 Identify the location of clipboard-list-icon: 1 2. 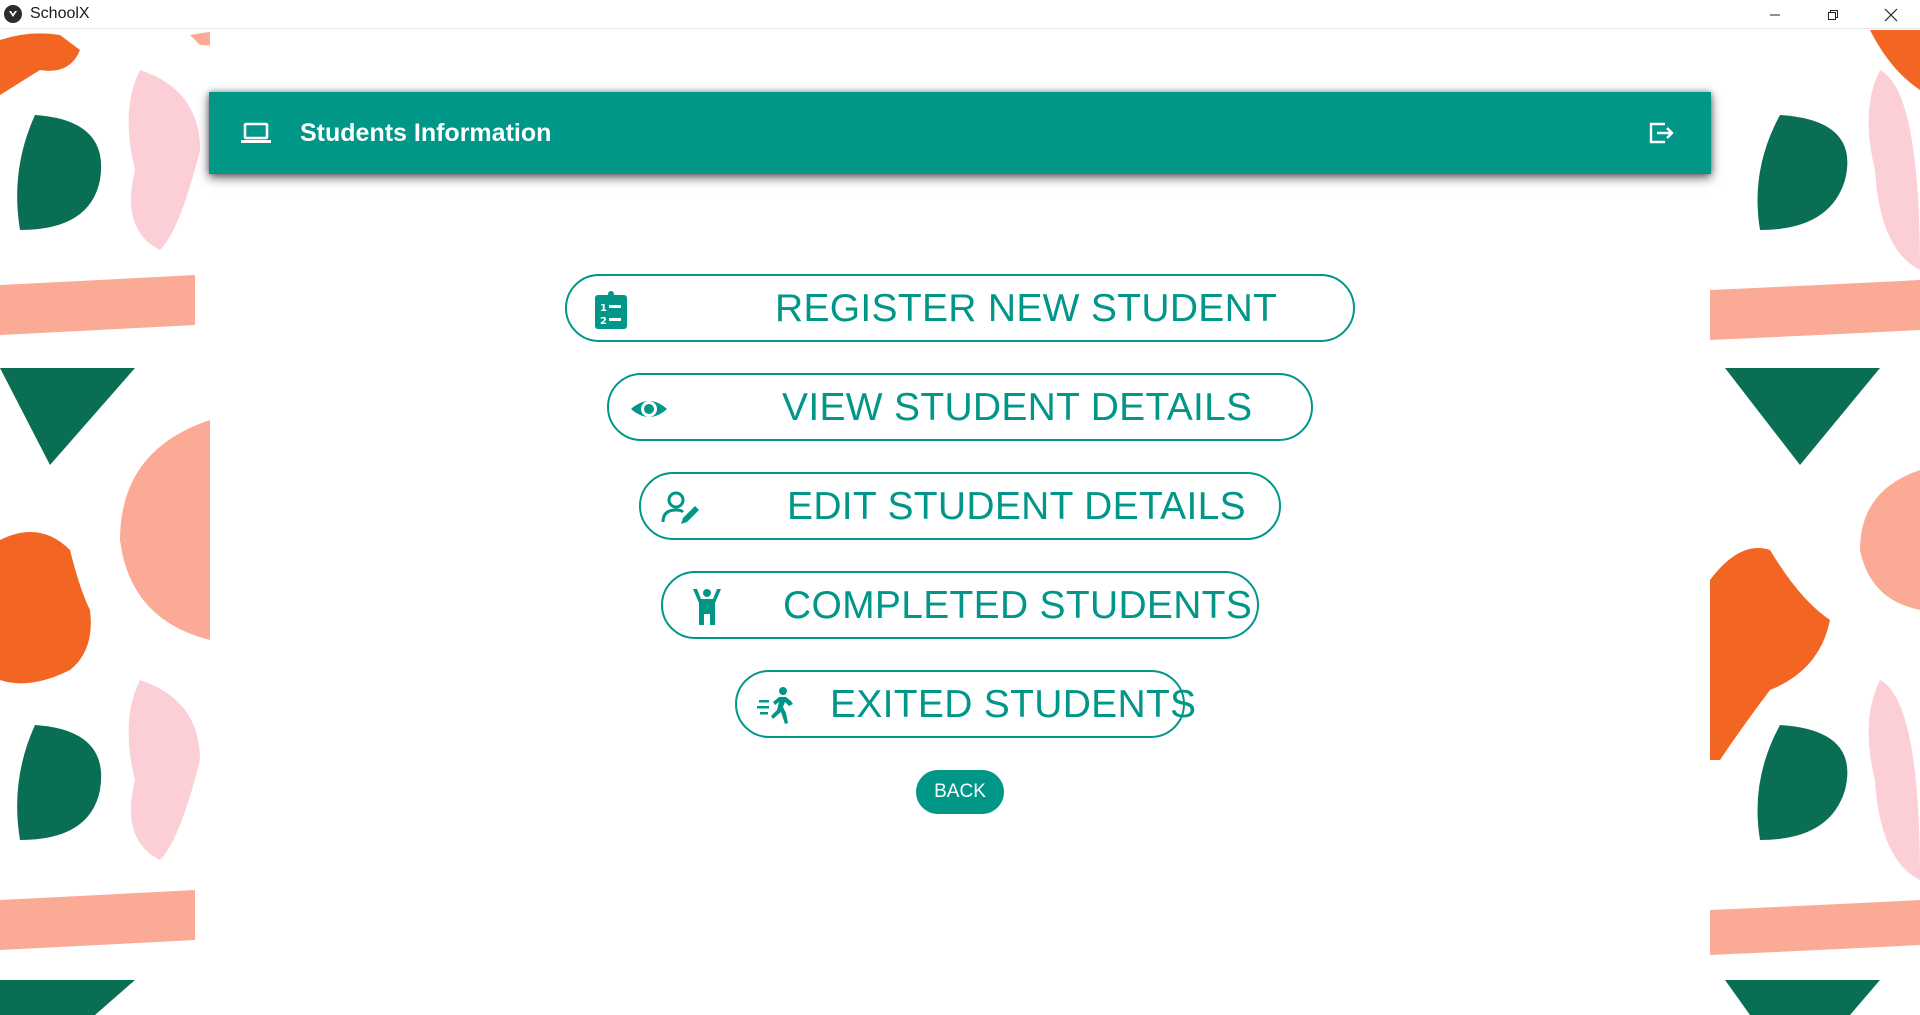
(611, 310).